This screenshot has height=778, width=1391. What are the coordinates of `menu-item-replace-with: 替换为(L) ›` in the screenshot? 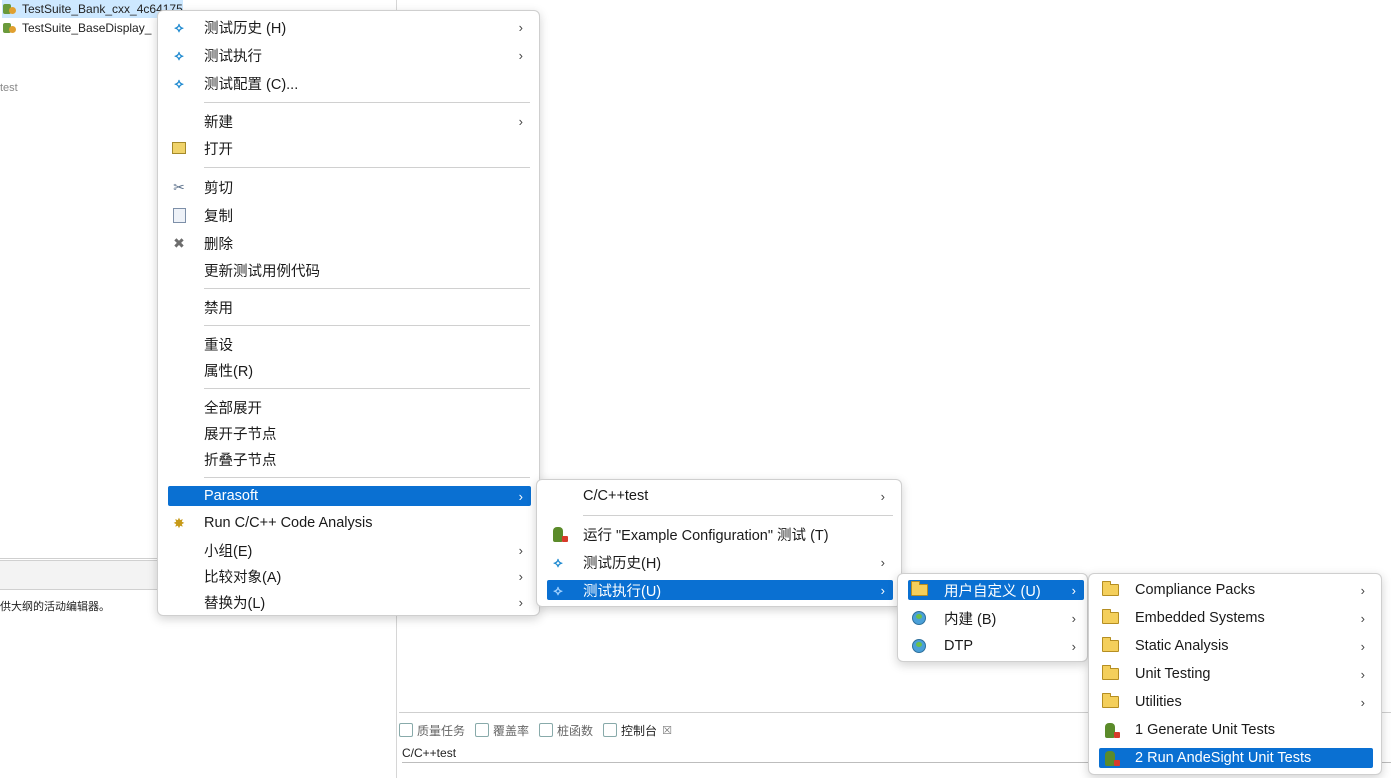 It's located at (349, 602).